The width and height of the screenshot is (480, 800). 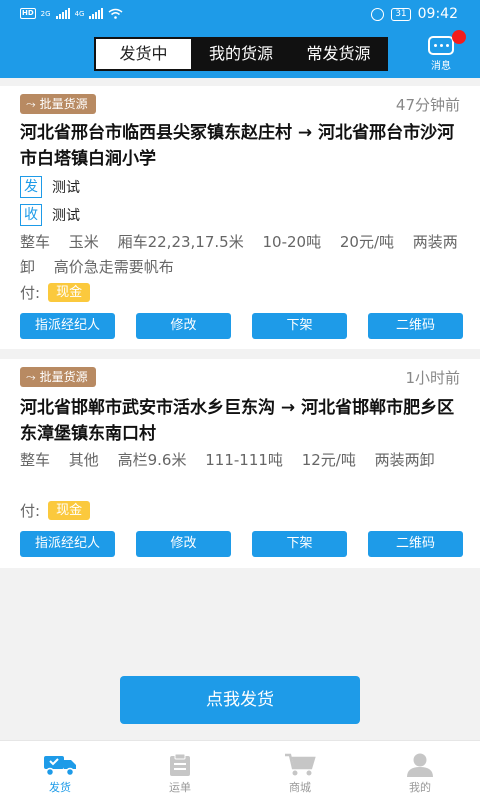 I want to click on spec-goods: 玉米, so click(x=83, y=242).